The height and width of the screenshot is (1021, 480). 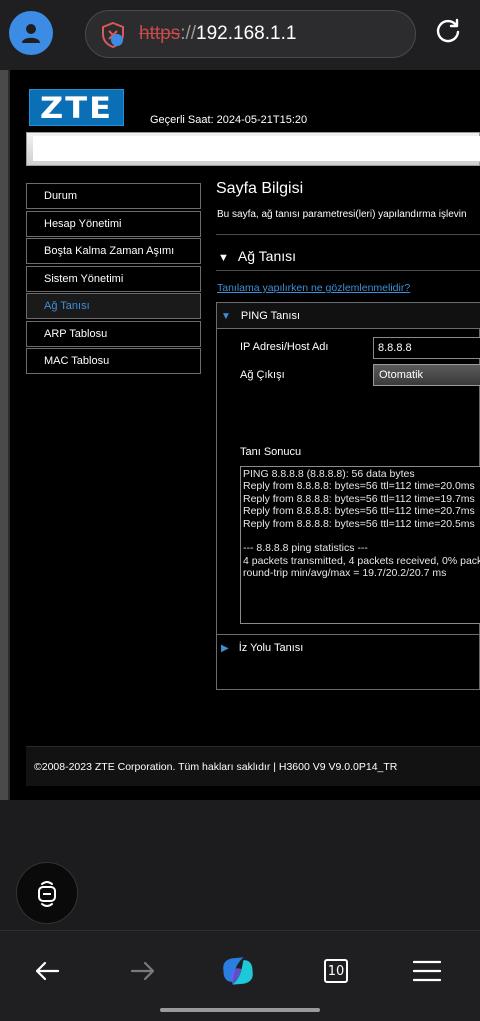 I want to click on url-text: https://192.168.1.1, so click(x=217, y=34).